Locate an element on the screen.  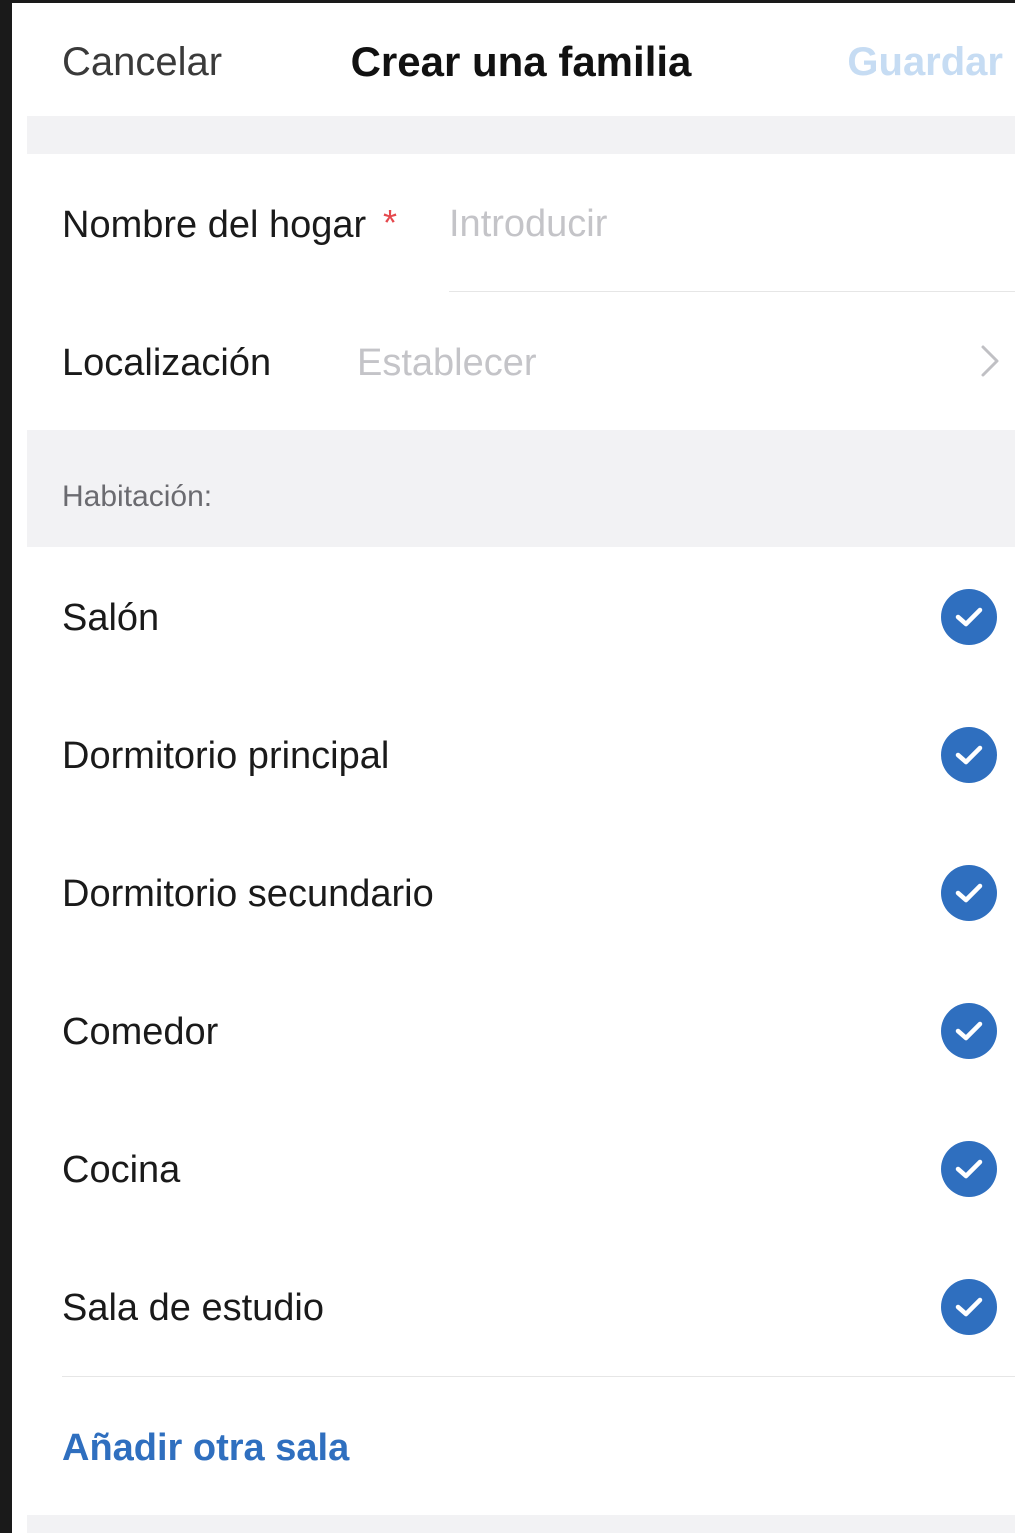
room-name: Sala de estudio is located at coordinates (193, 1308).